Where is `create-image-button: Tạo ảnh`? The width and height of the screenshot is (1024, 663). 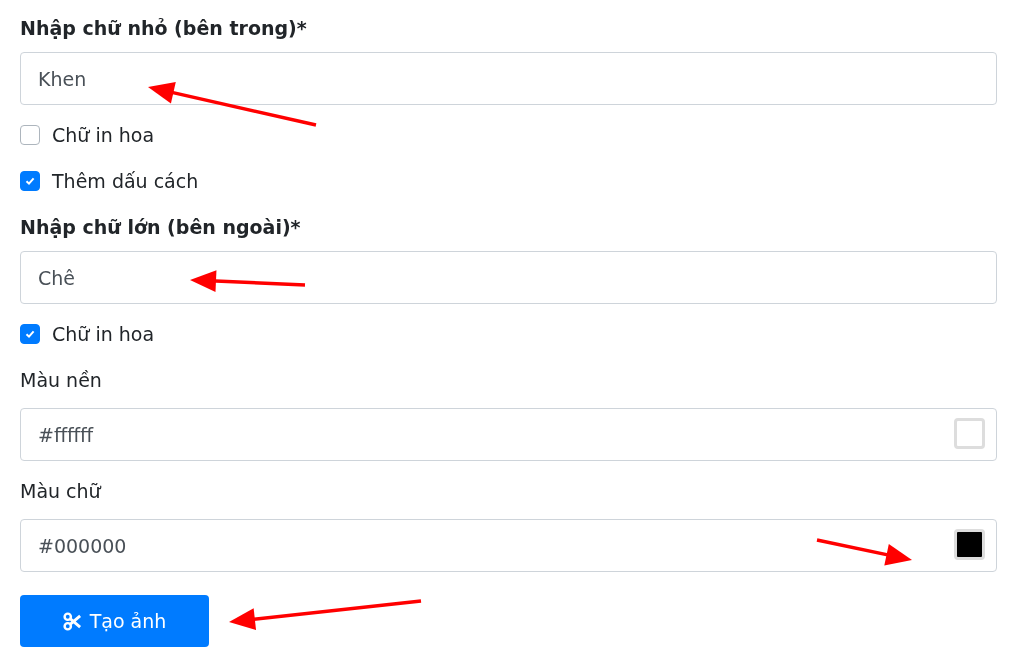 create-image-button: Tạo ảnh is located at coordinates (114, 621).